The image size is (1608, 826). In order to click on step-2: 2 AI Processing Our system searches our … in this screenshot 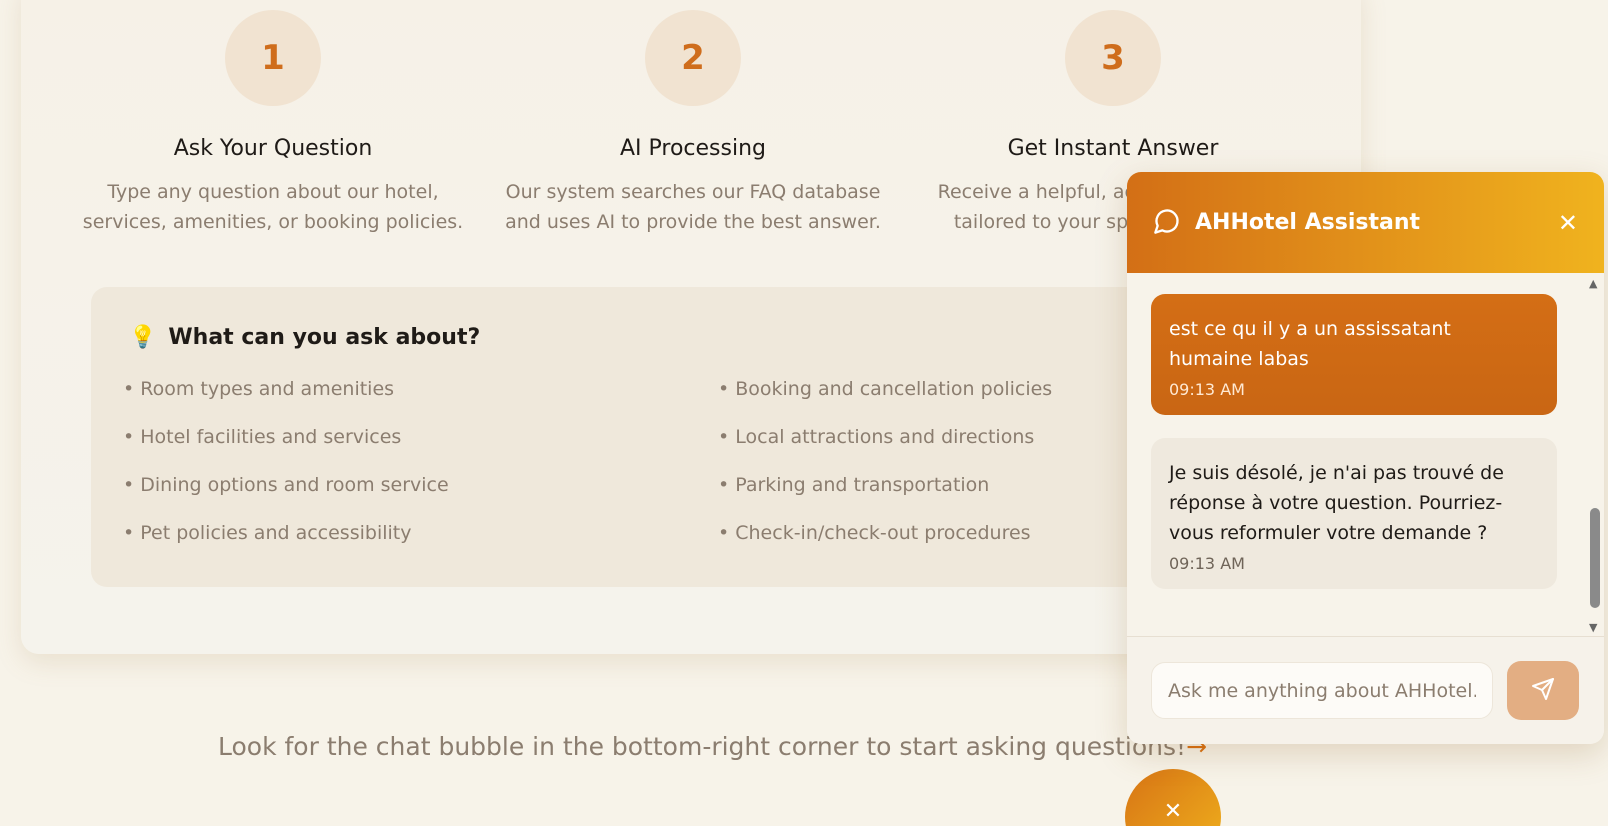, I will do `click(693, 123)`.